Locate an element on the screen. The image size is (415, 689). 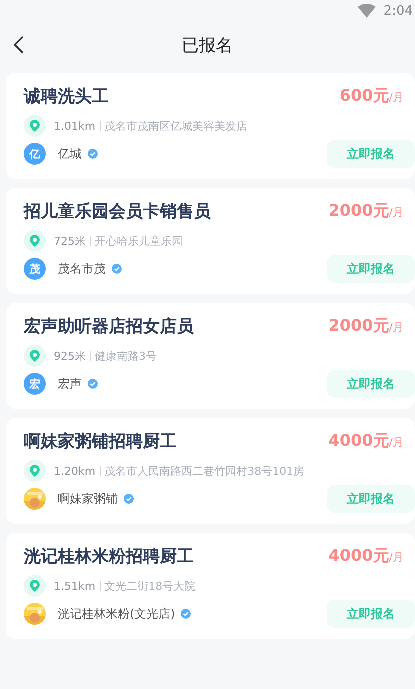
job-title: 啊妹家粥铺招聘厨工 is located at coordinates (100, 442).